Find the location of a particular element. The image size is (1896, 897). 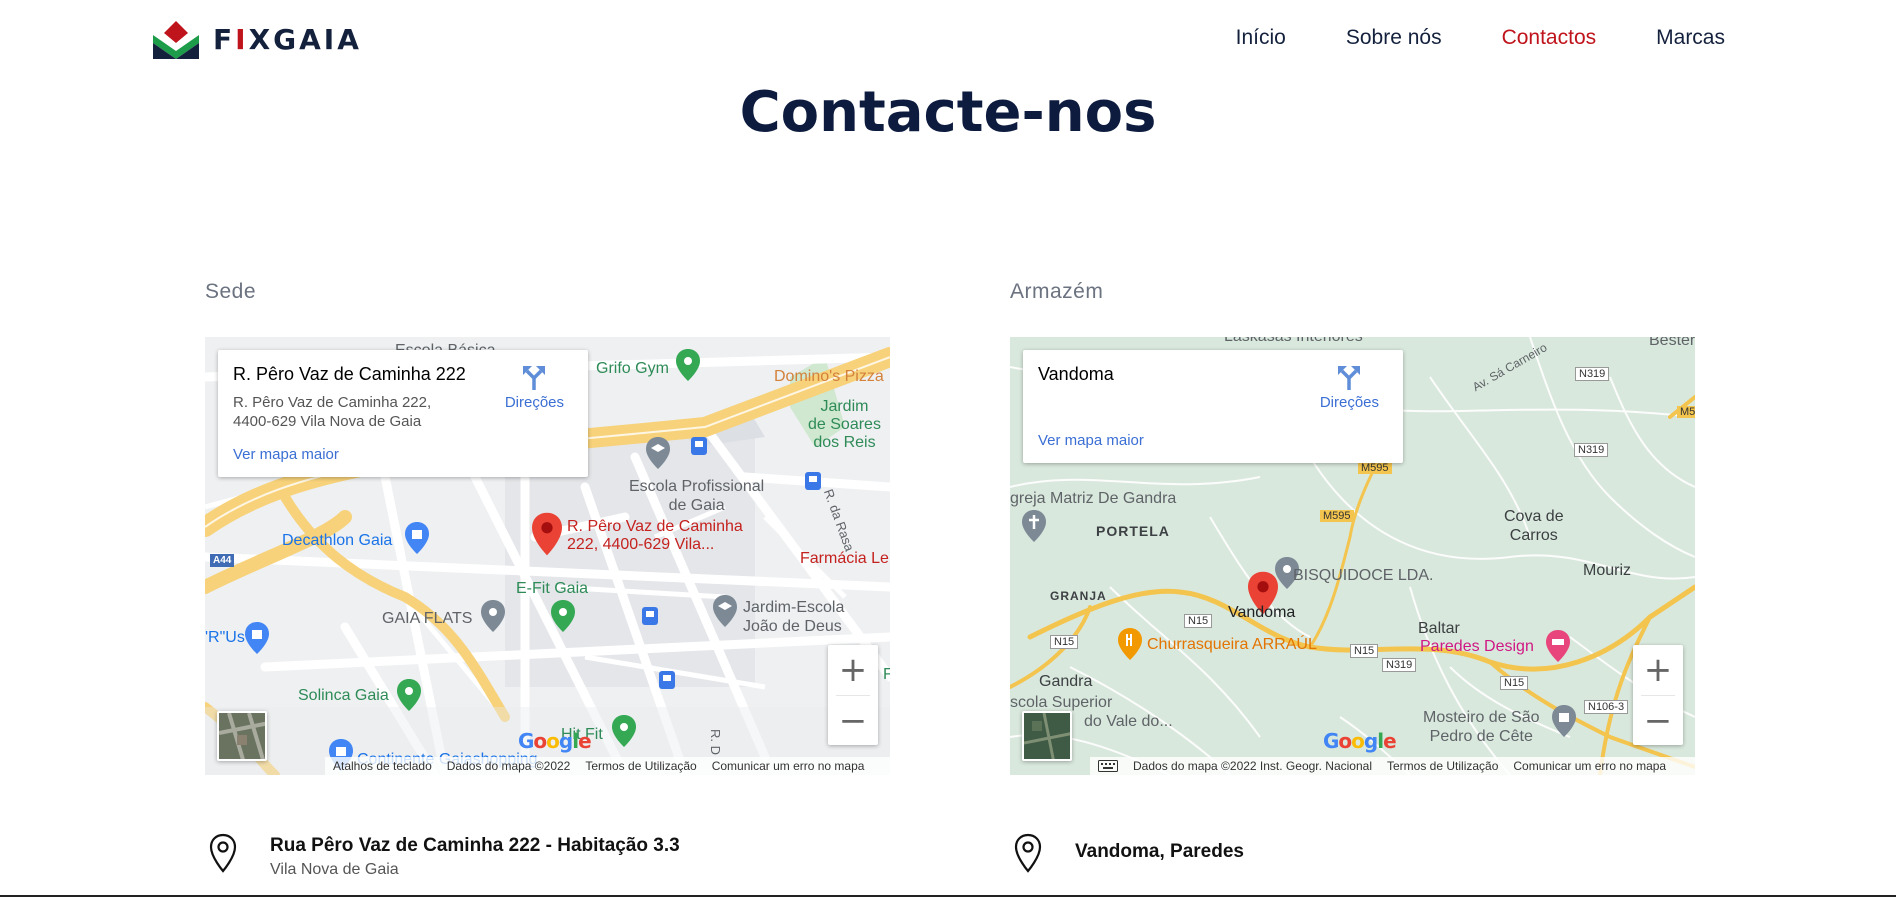

road-n106-3: N106-3 is located at coordinates (1606, 707).